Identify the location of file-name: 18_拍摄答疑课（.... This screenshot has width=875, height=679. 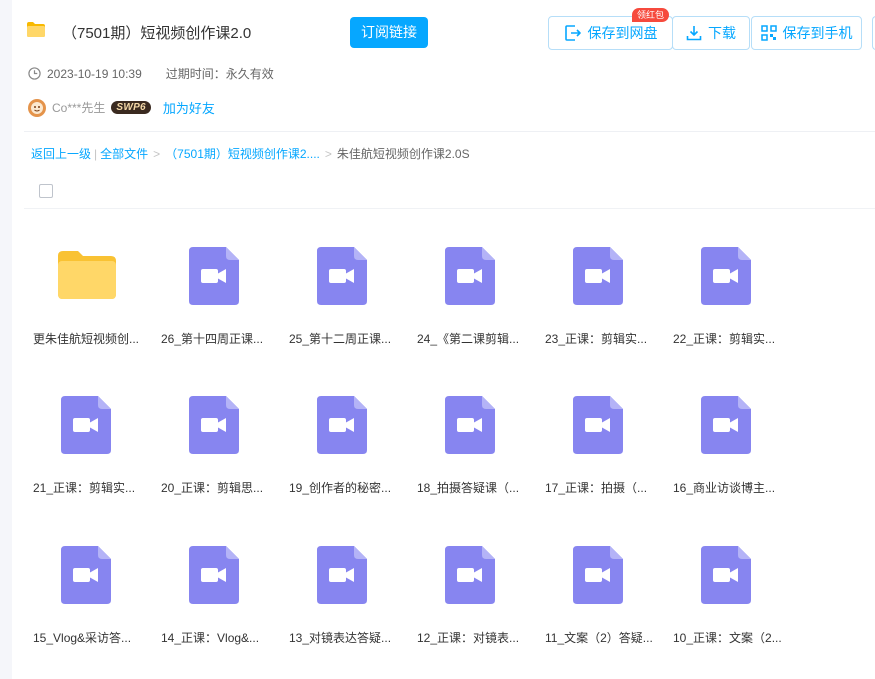
(468, 488).